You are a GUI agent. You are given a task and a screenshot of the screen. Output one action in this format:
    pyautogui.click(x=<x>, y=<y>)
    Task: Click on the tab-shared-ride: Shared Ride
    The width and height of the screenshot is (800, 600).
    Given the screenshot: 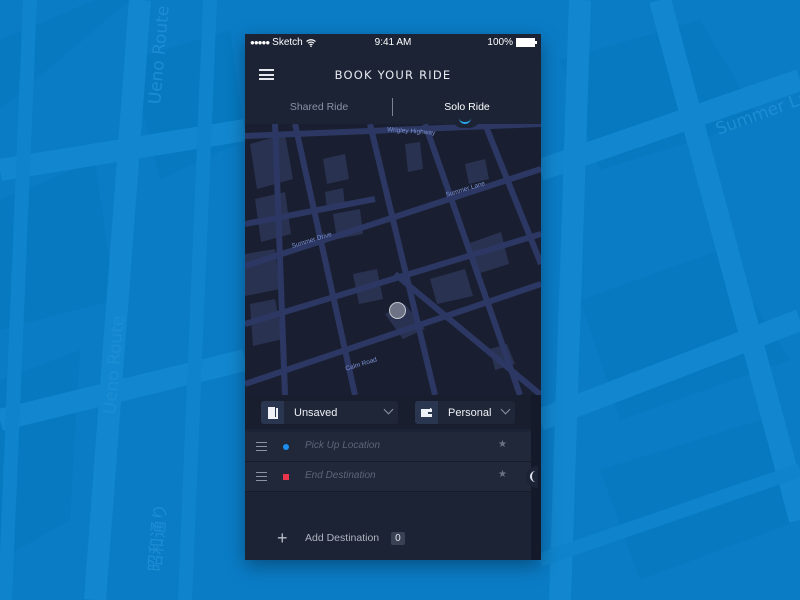 What is the action you would take?
    pyautogui.click(x=319, y=107)
    